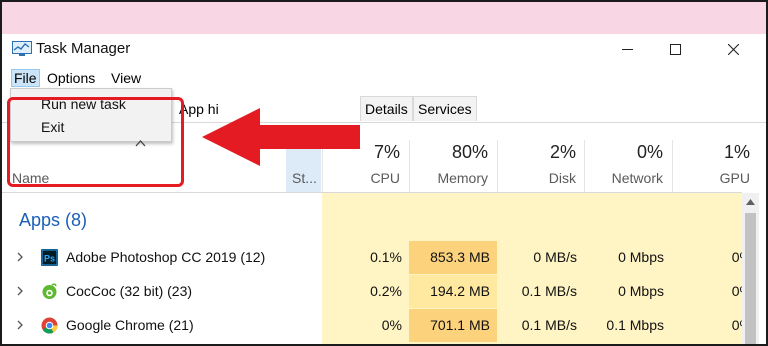 Image resolution: width=768 pixels, height=346 pixels. Describe the element at coordinates (713, 178) in the screenshot. I see `column-header-gpu: GPU` at that location.